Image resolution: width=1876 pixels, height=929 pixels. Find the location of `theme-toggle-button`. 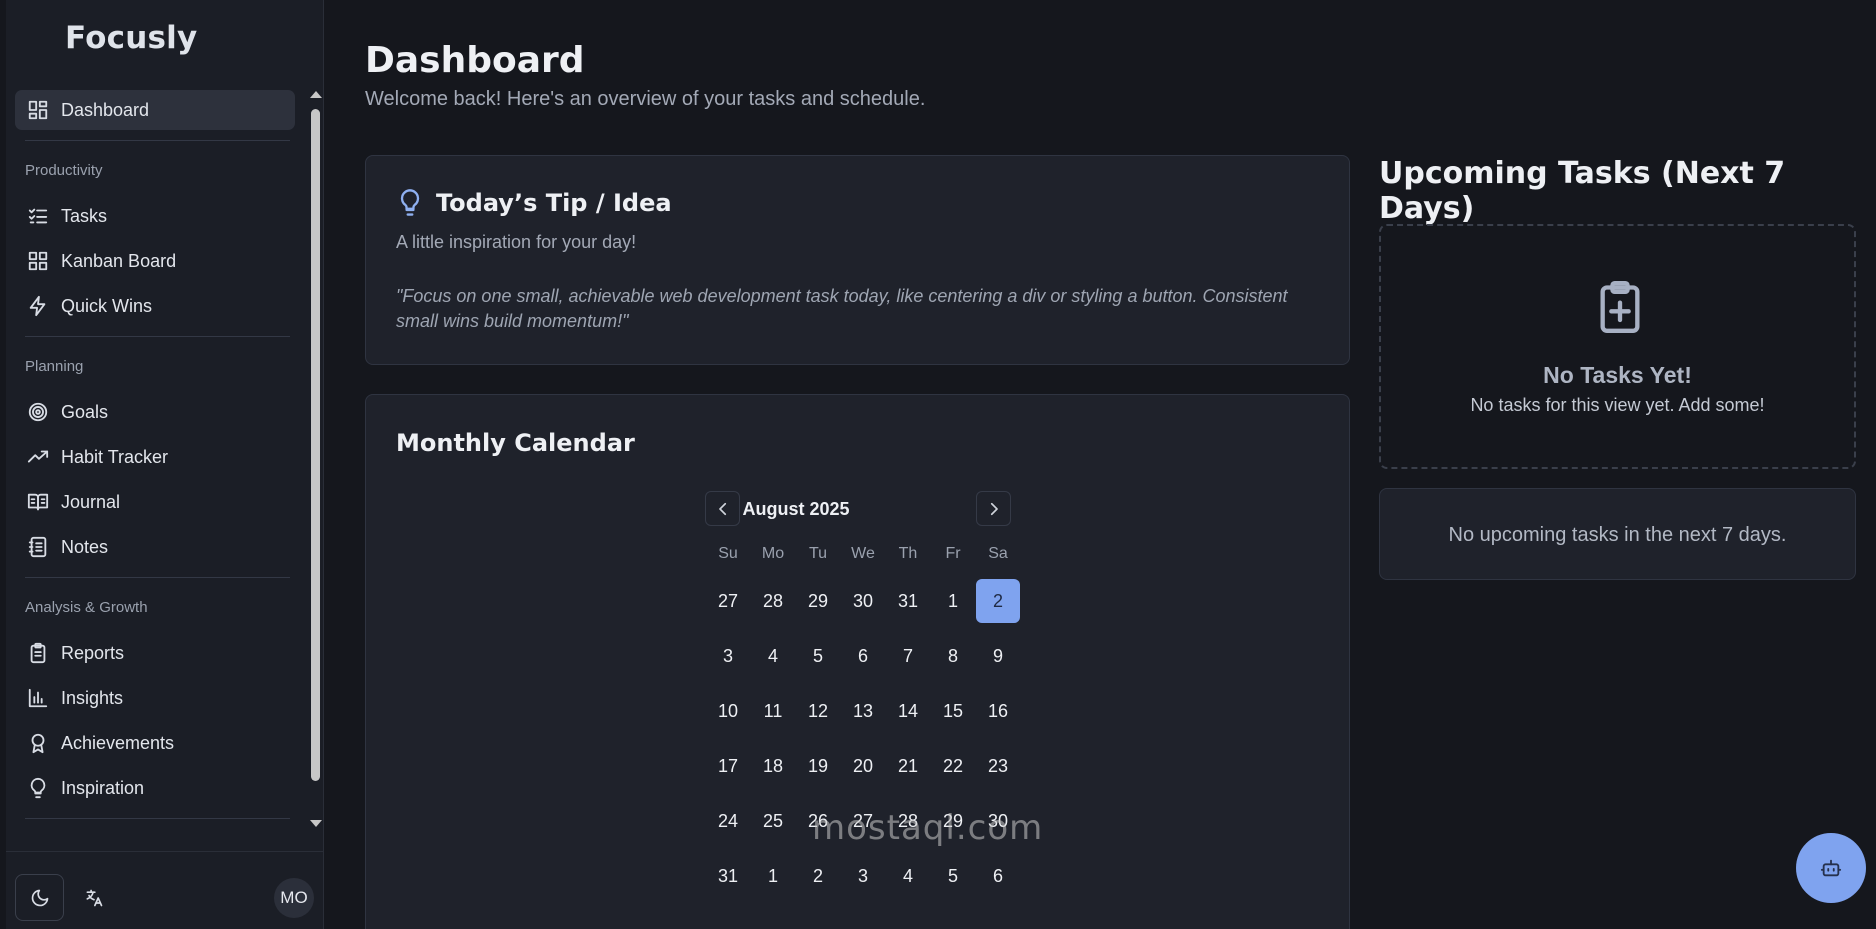

theme-toggle-button is located at coordinates (39, 897).